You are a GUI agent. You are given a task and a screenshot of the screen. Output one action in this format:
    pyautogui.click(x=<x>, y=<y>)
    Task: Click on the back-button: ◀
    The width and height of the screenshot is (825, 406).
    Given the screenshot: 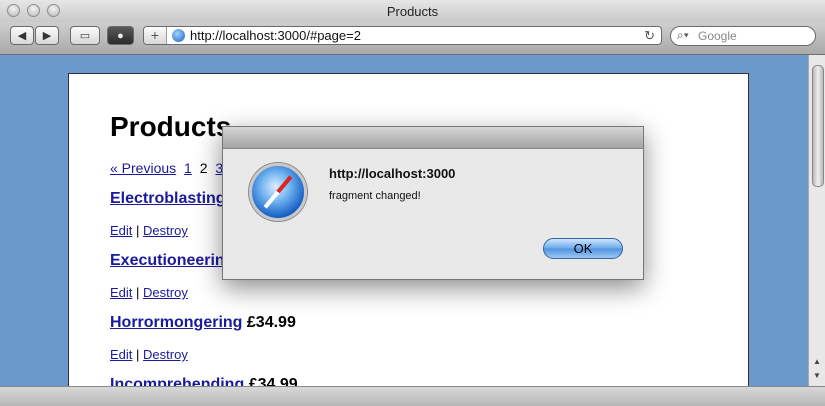 What is the action you would take?
    pyautogui.click(x=22, y=35)
    